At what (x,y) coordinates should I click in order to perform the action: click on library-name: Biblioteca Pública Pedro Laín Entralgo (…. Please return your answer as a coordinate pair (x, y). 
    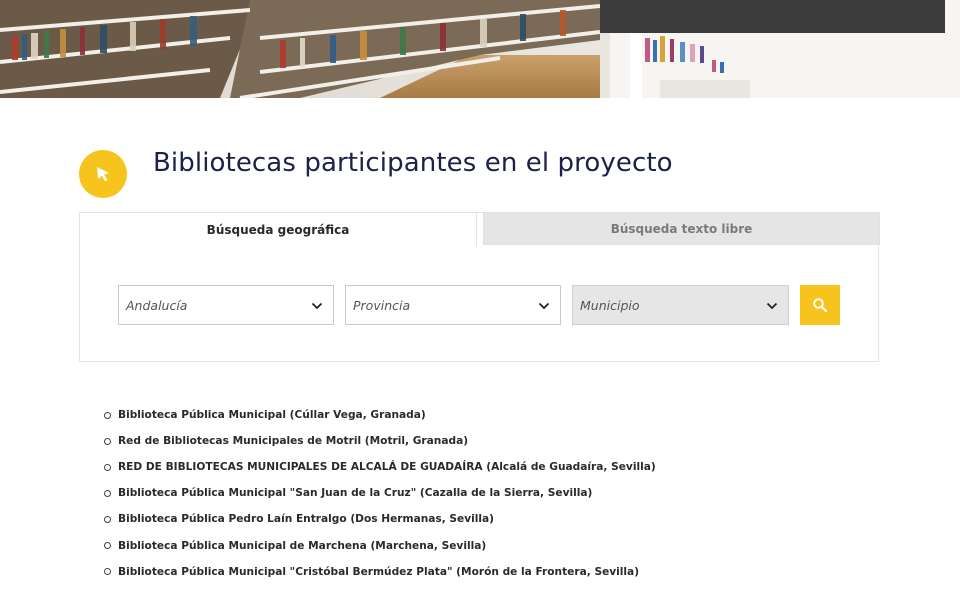
    Looking at the image, I should click on (306, 519).